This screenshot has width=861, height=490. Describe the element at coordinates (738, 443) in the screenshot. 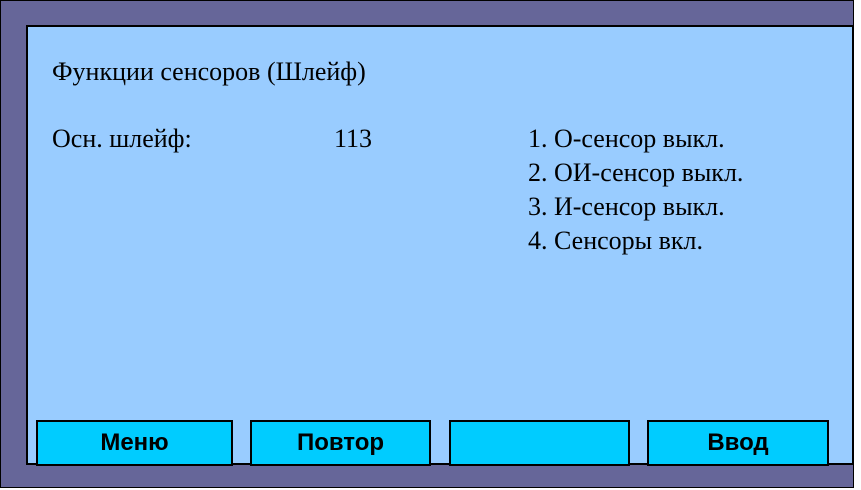

I see `enter-button: Ввод` at that location.